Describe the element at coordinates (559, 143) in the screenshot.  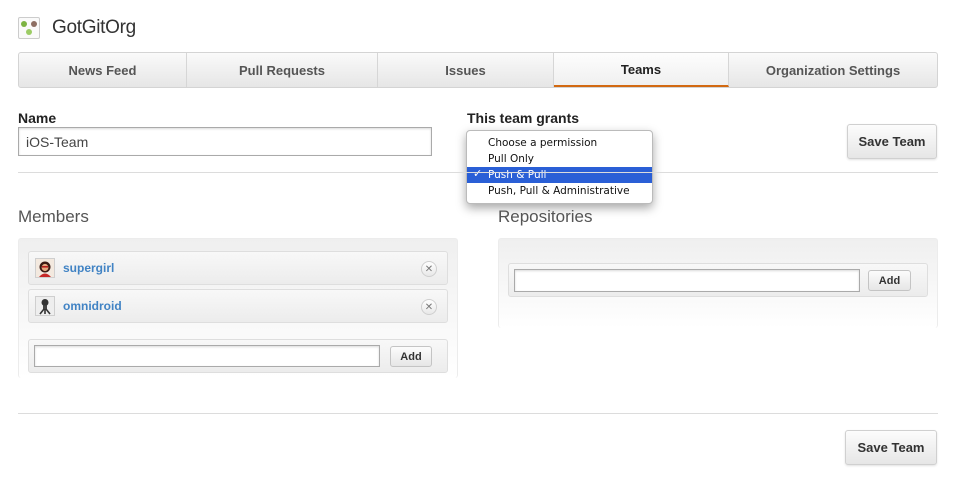
I see `permission-option-choose: Choose a permission` at that location.